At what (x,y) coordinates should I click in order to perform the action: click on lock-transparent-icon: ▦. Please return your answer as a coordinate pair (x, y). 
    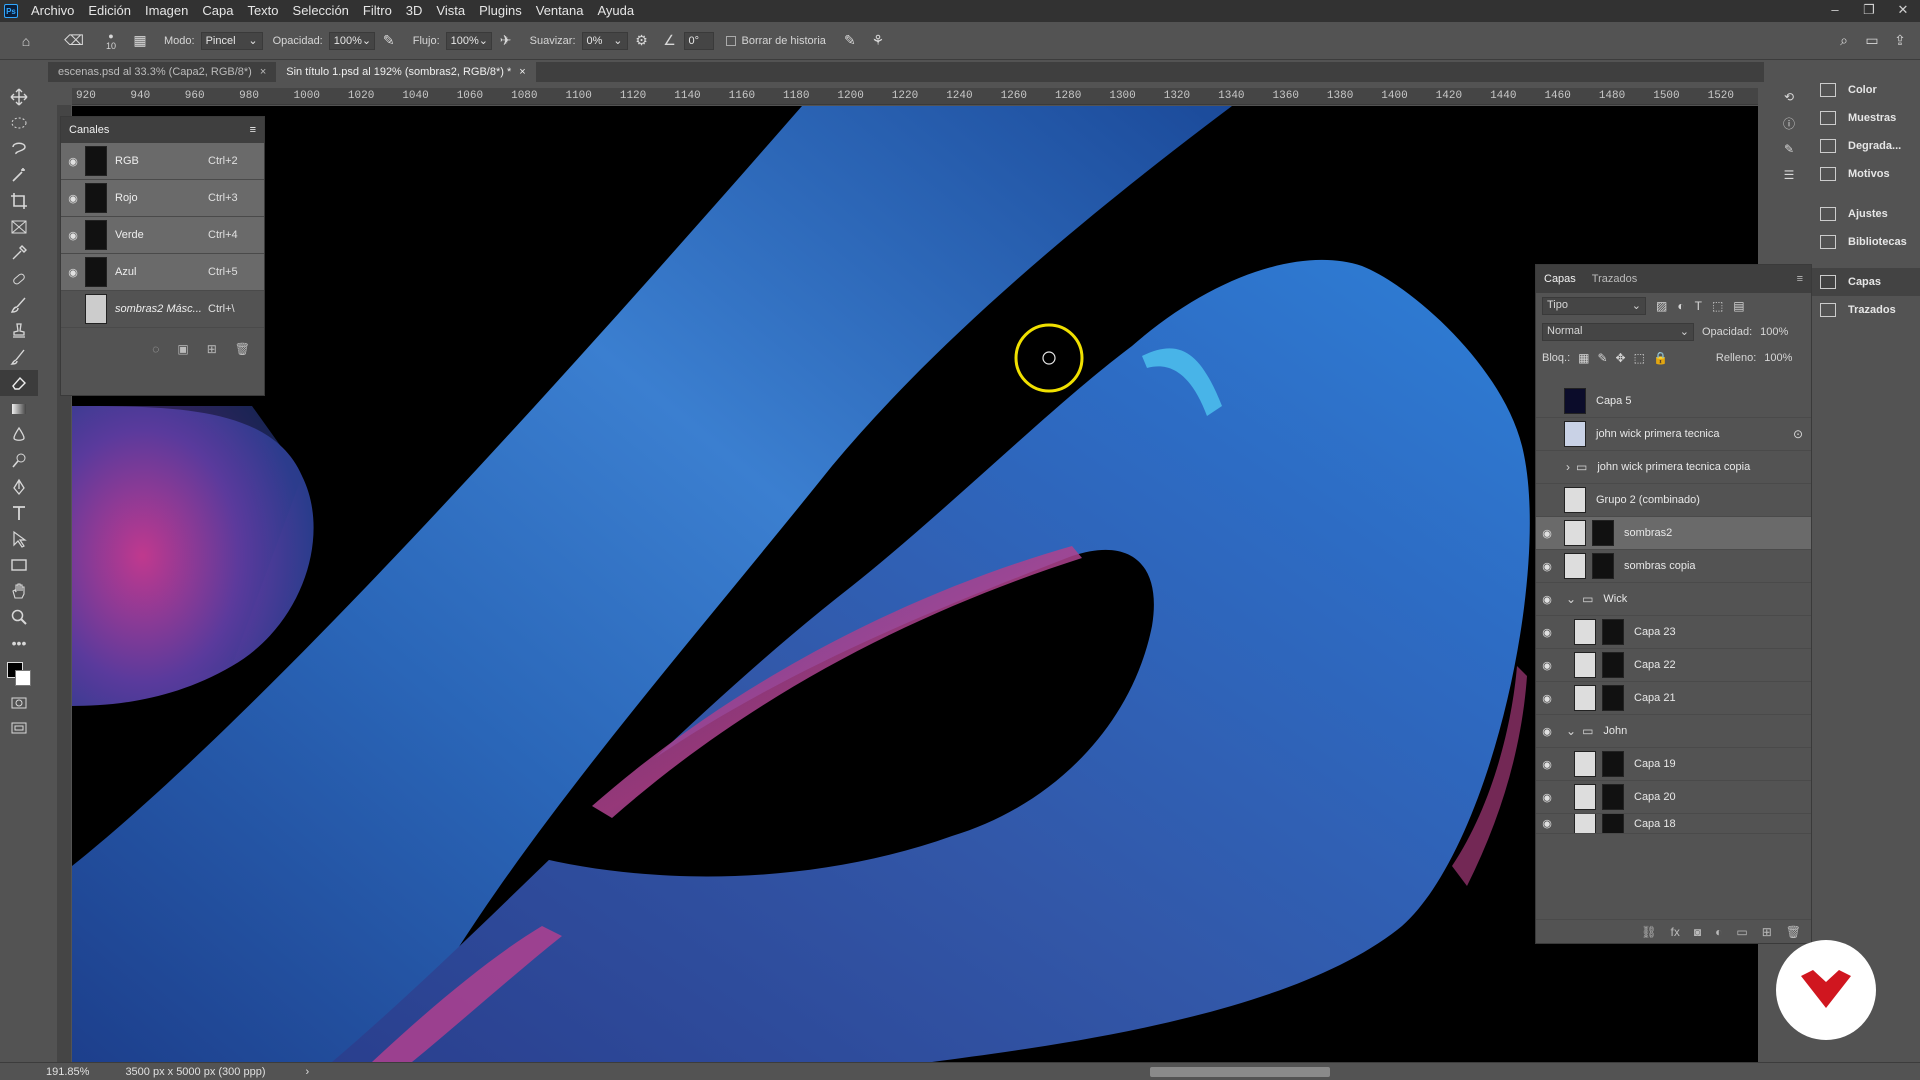
    Looking at the image, I should click on (1583, 358).